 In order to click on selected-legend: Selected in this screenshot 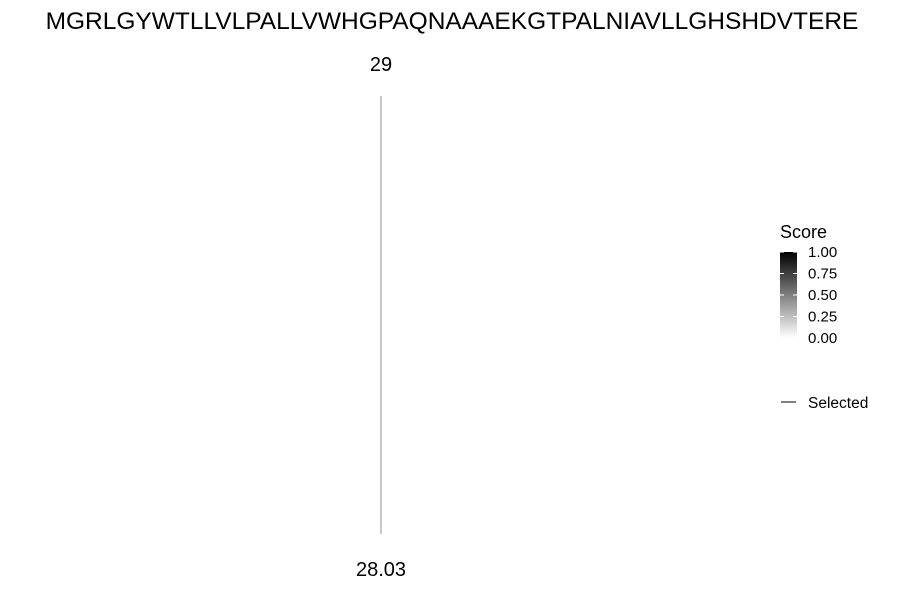, I will do `click(824, 403)`.